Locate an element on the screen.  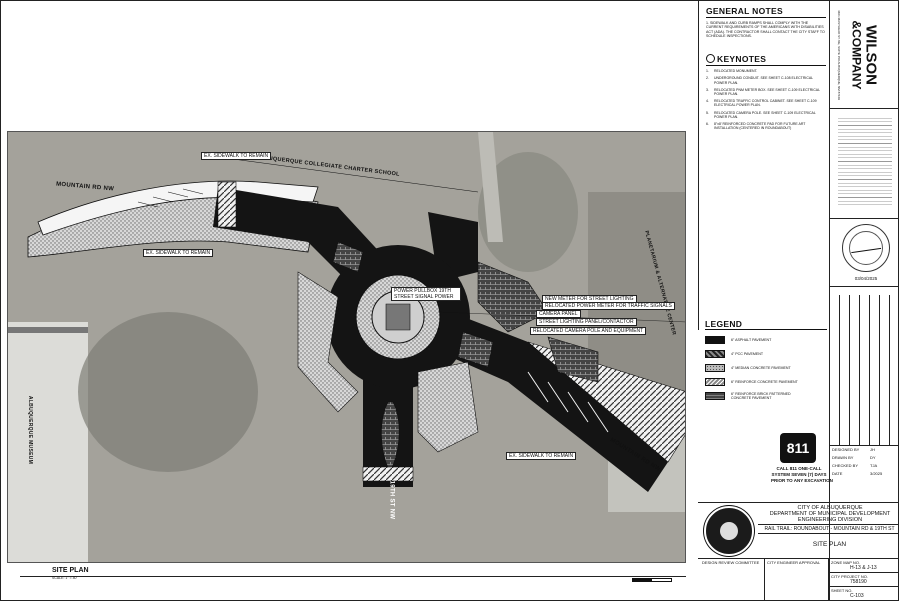
sheet-title: SITE PLAN is located at coordinates (829, 544).